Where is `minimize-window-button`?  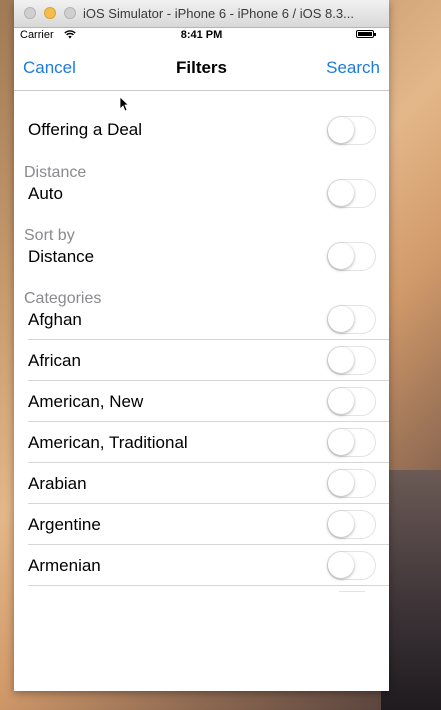 minimize-window-button is located at coordinates (50, 13).